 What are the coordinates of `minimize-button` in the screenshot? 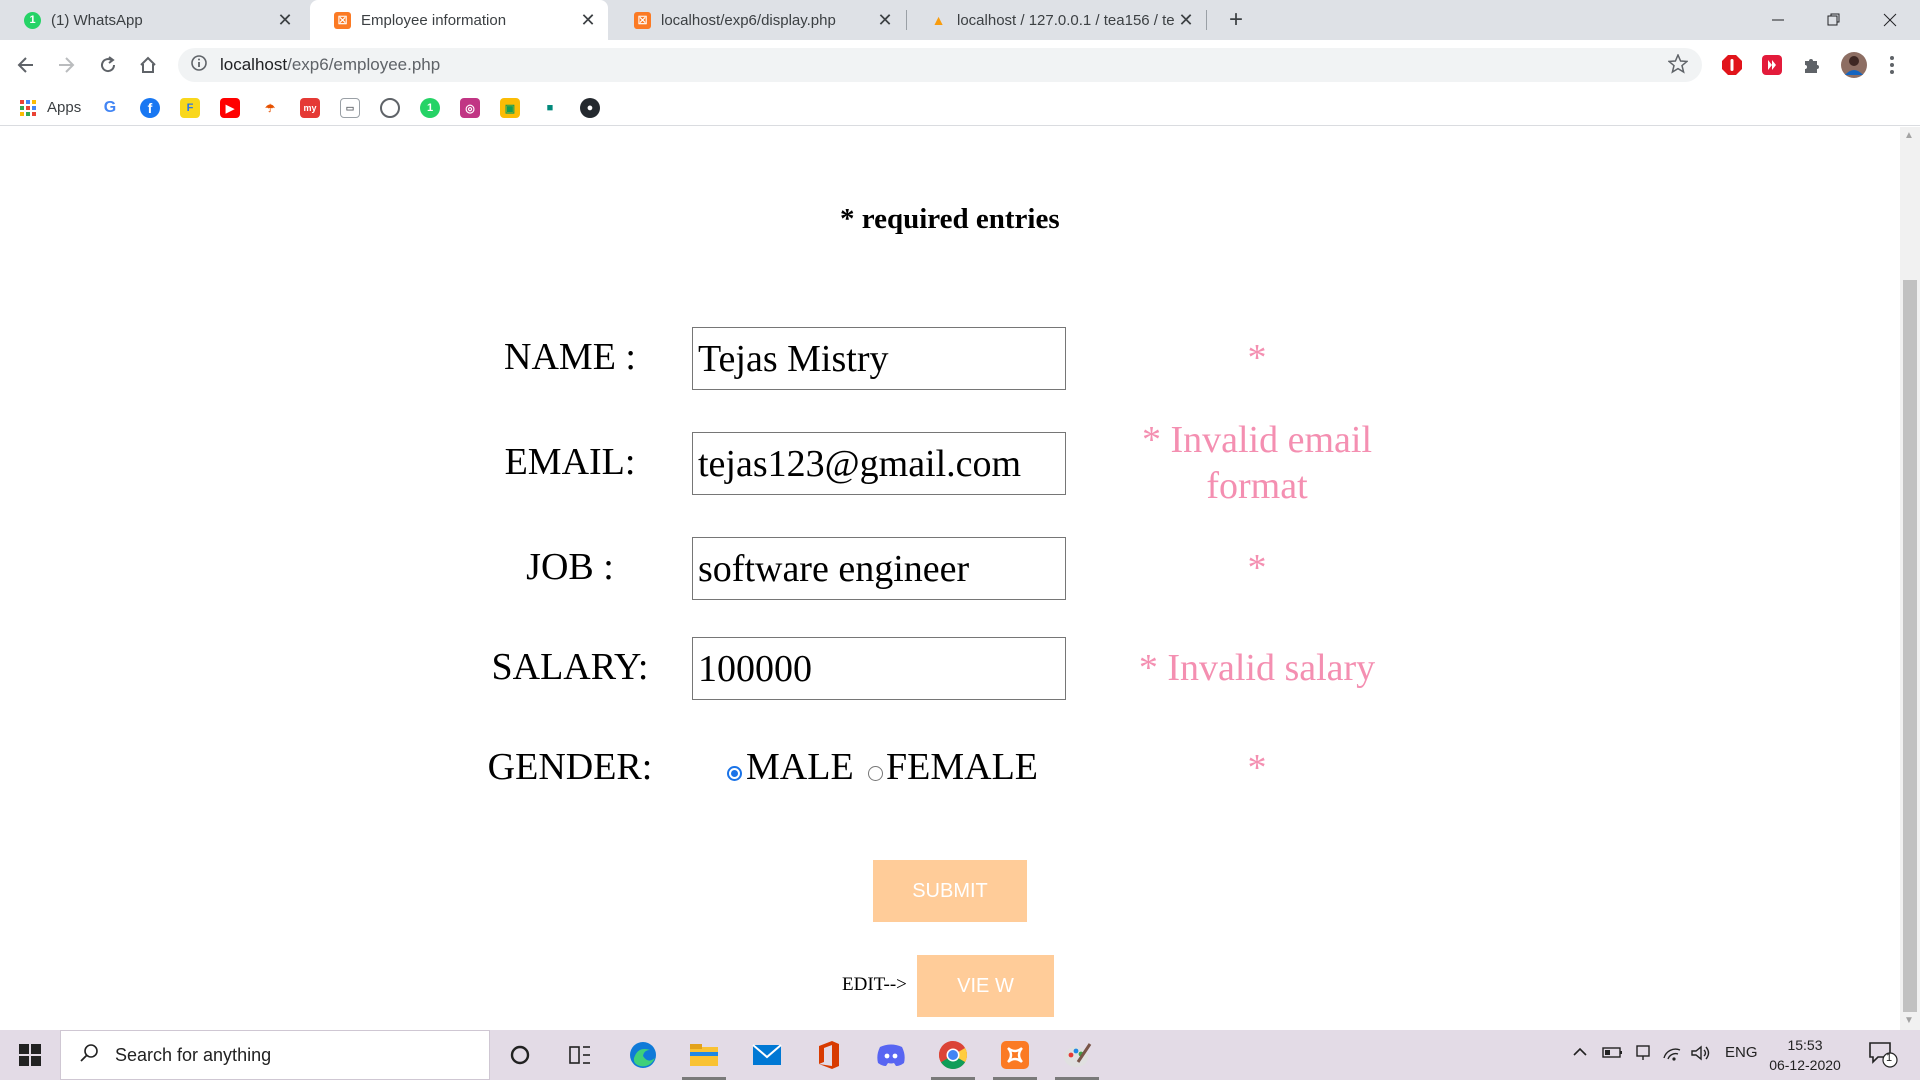 It's located at (1778, 20).